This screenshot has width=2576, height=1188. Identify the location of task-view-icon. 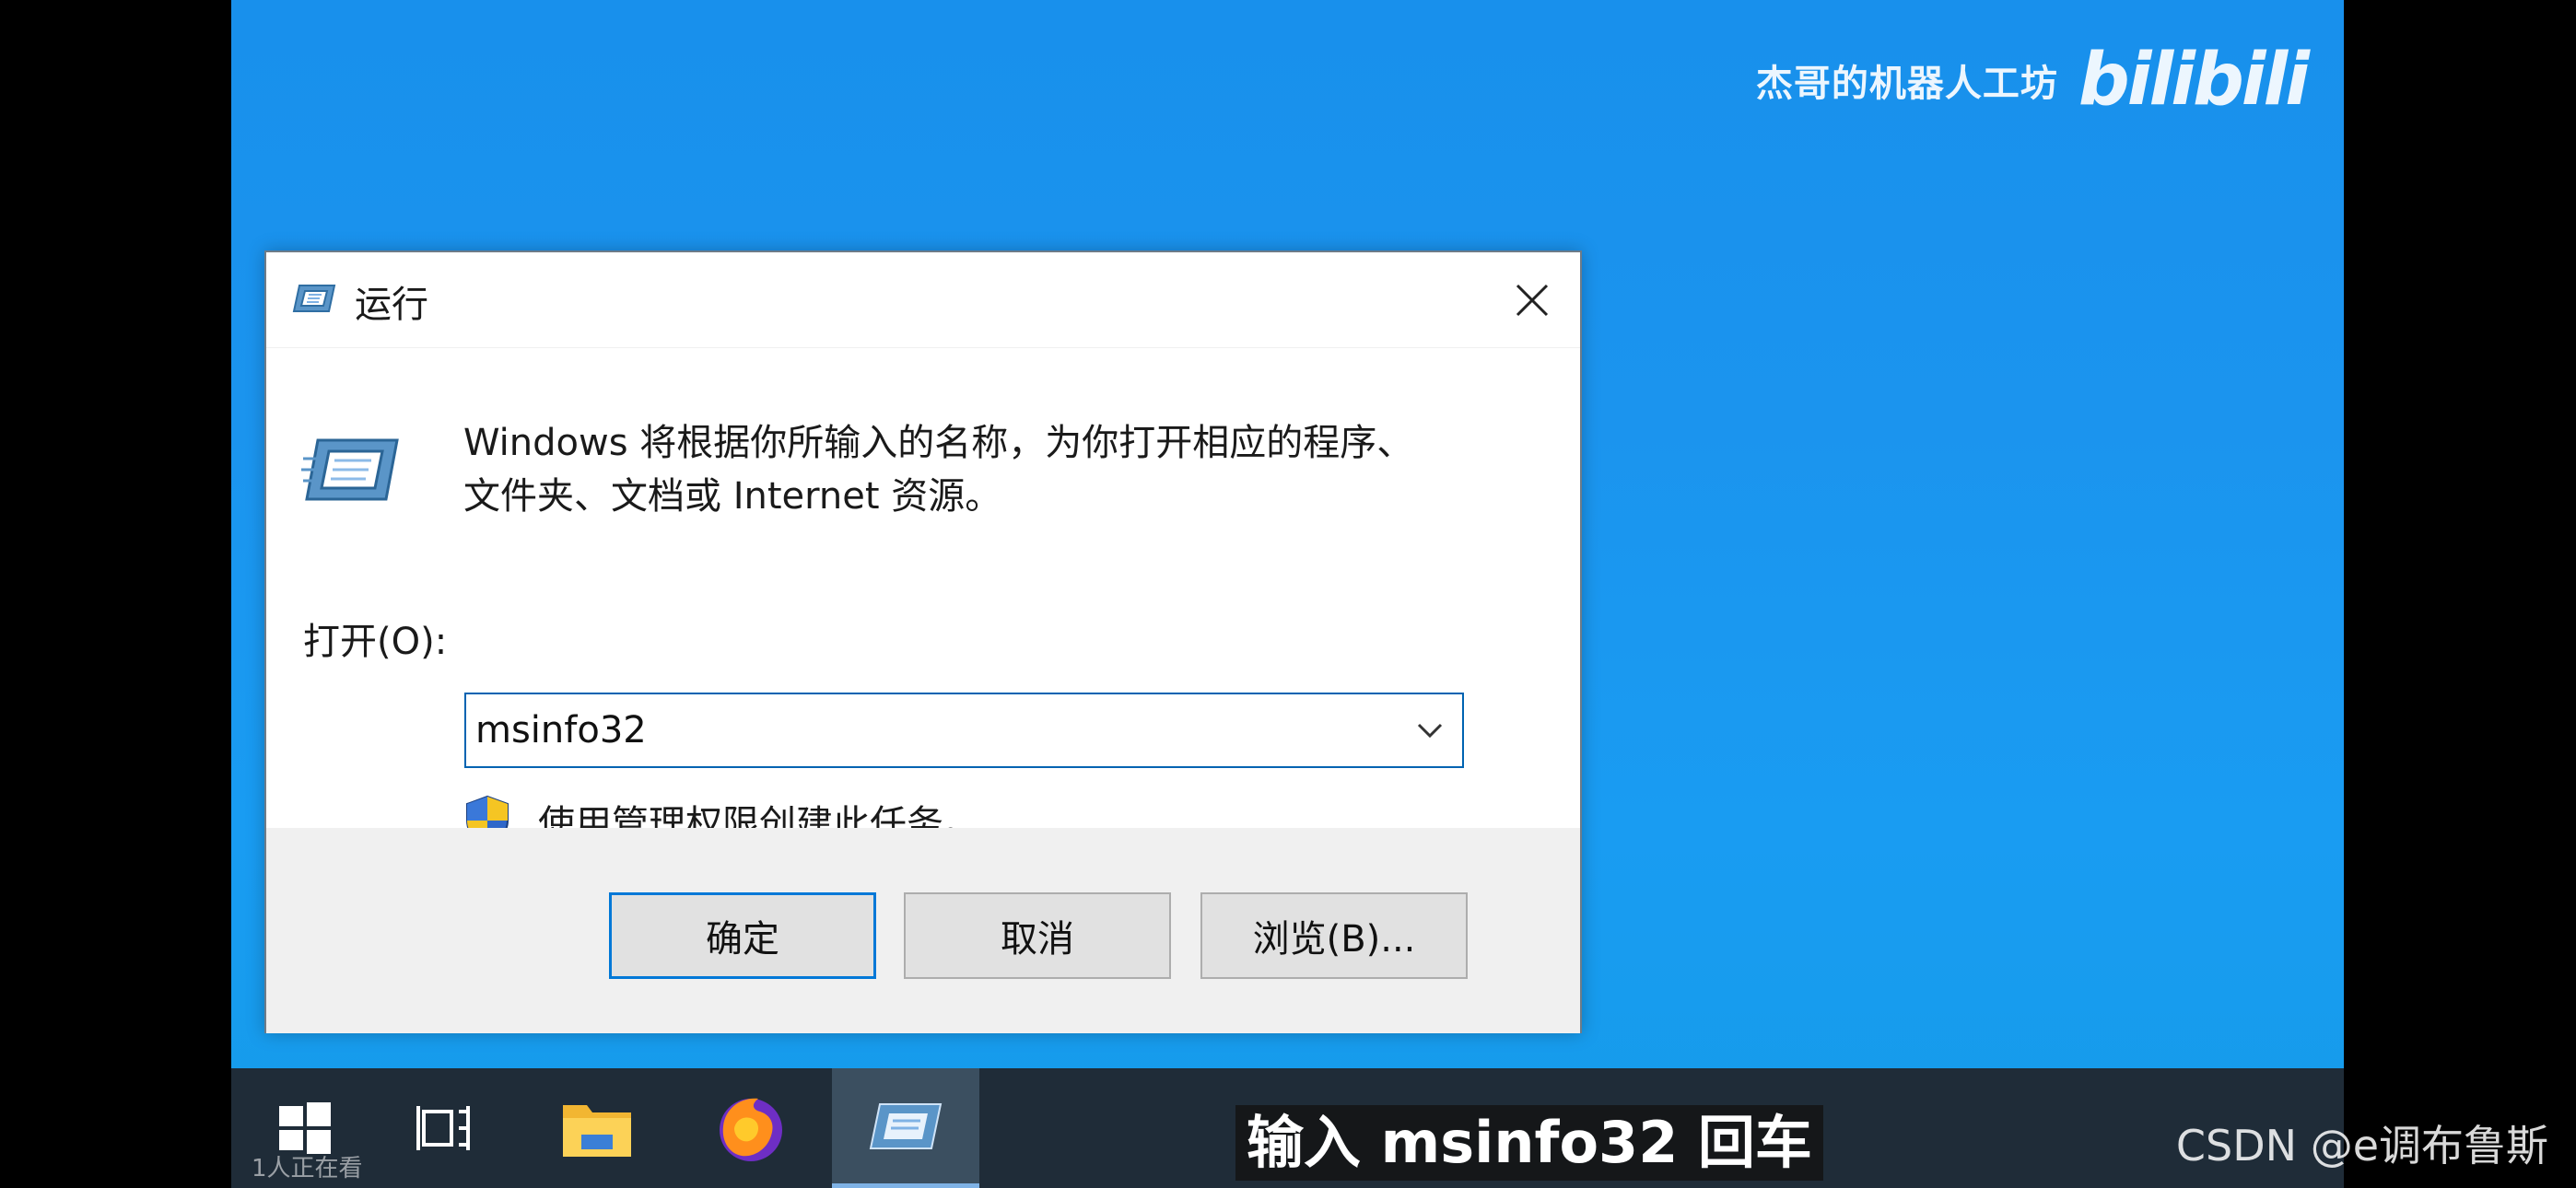
(443, 1128).